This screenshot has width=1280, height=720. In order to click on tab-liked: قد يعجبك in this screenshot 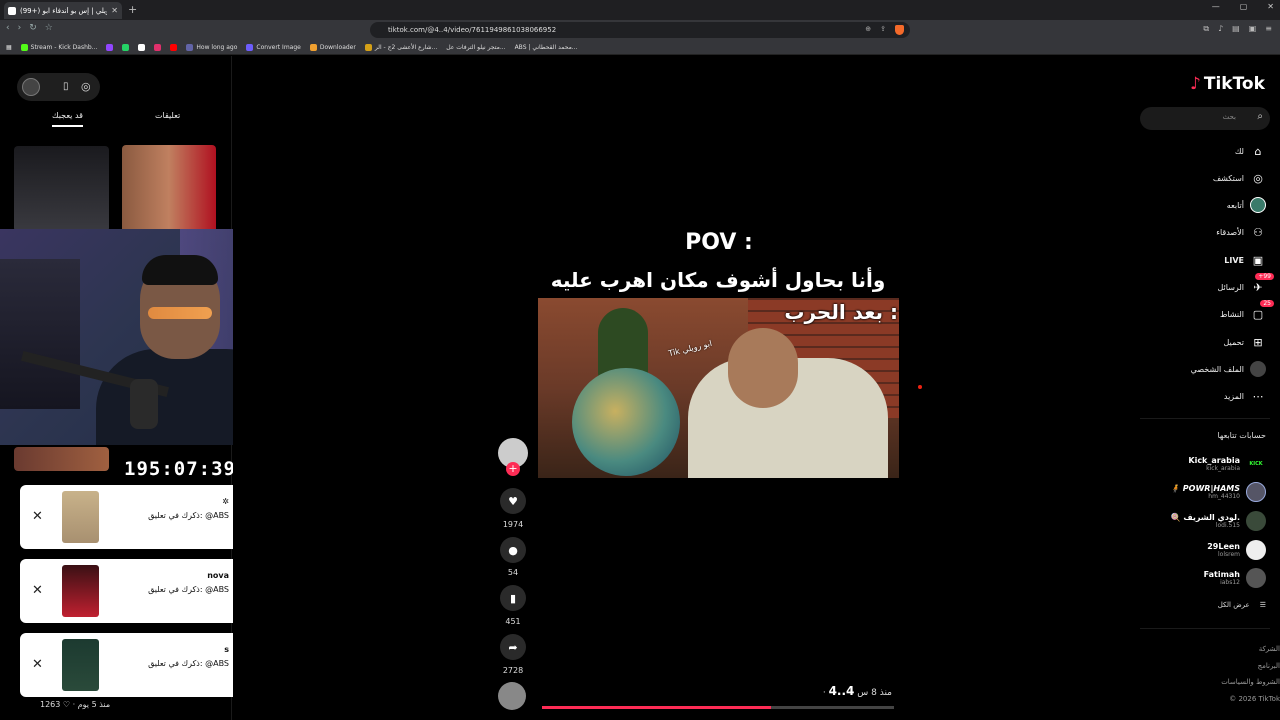, I will do `click(67, 119)`.